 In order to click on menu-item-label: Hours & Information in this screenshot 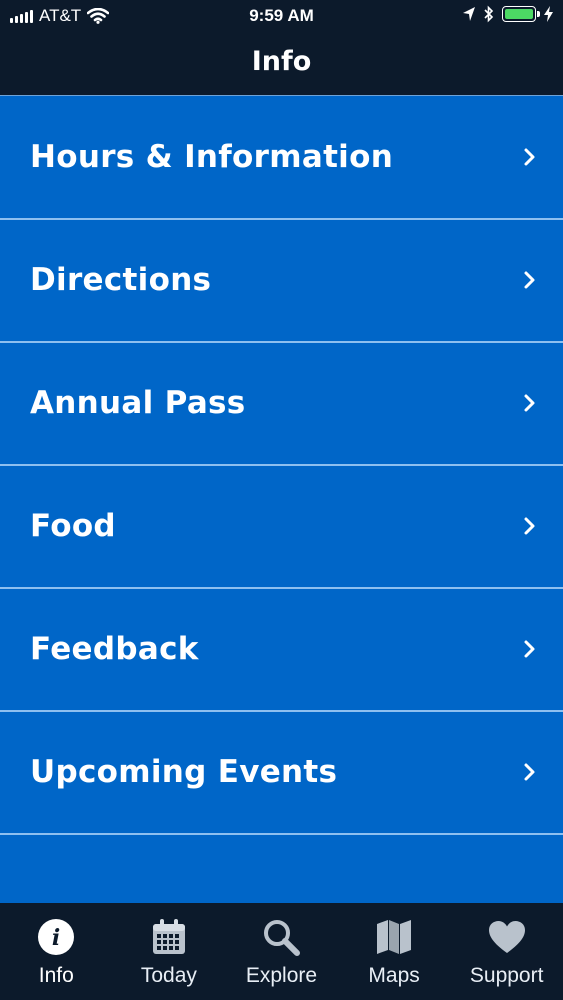, I will do `click(212, 157)`.